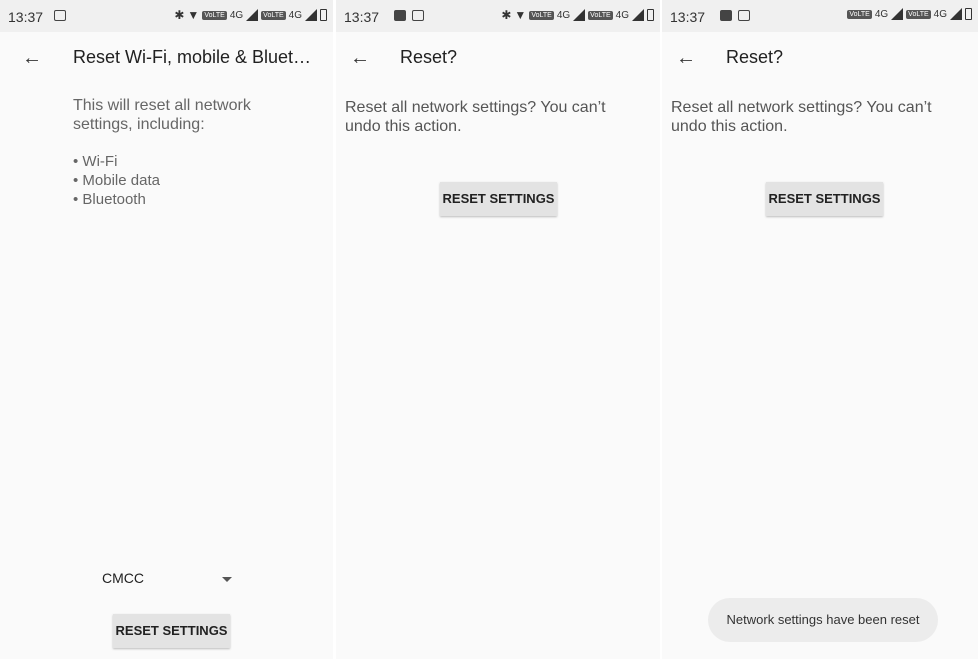 The width and height of the screenshot is (978, 659). Describe the element at coordinates (227, 579) in the screenshot. I see `dropdown-arrow-icon` at that location.